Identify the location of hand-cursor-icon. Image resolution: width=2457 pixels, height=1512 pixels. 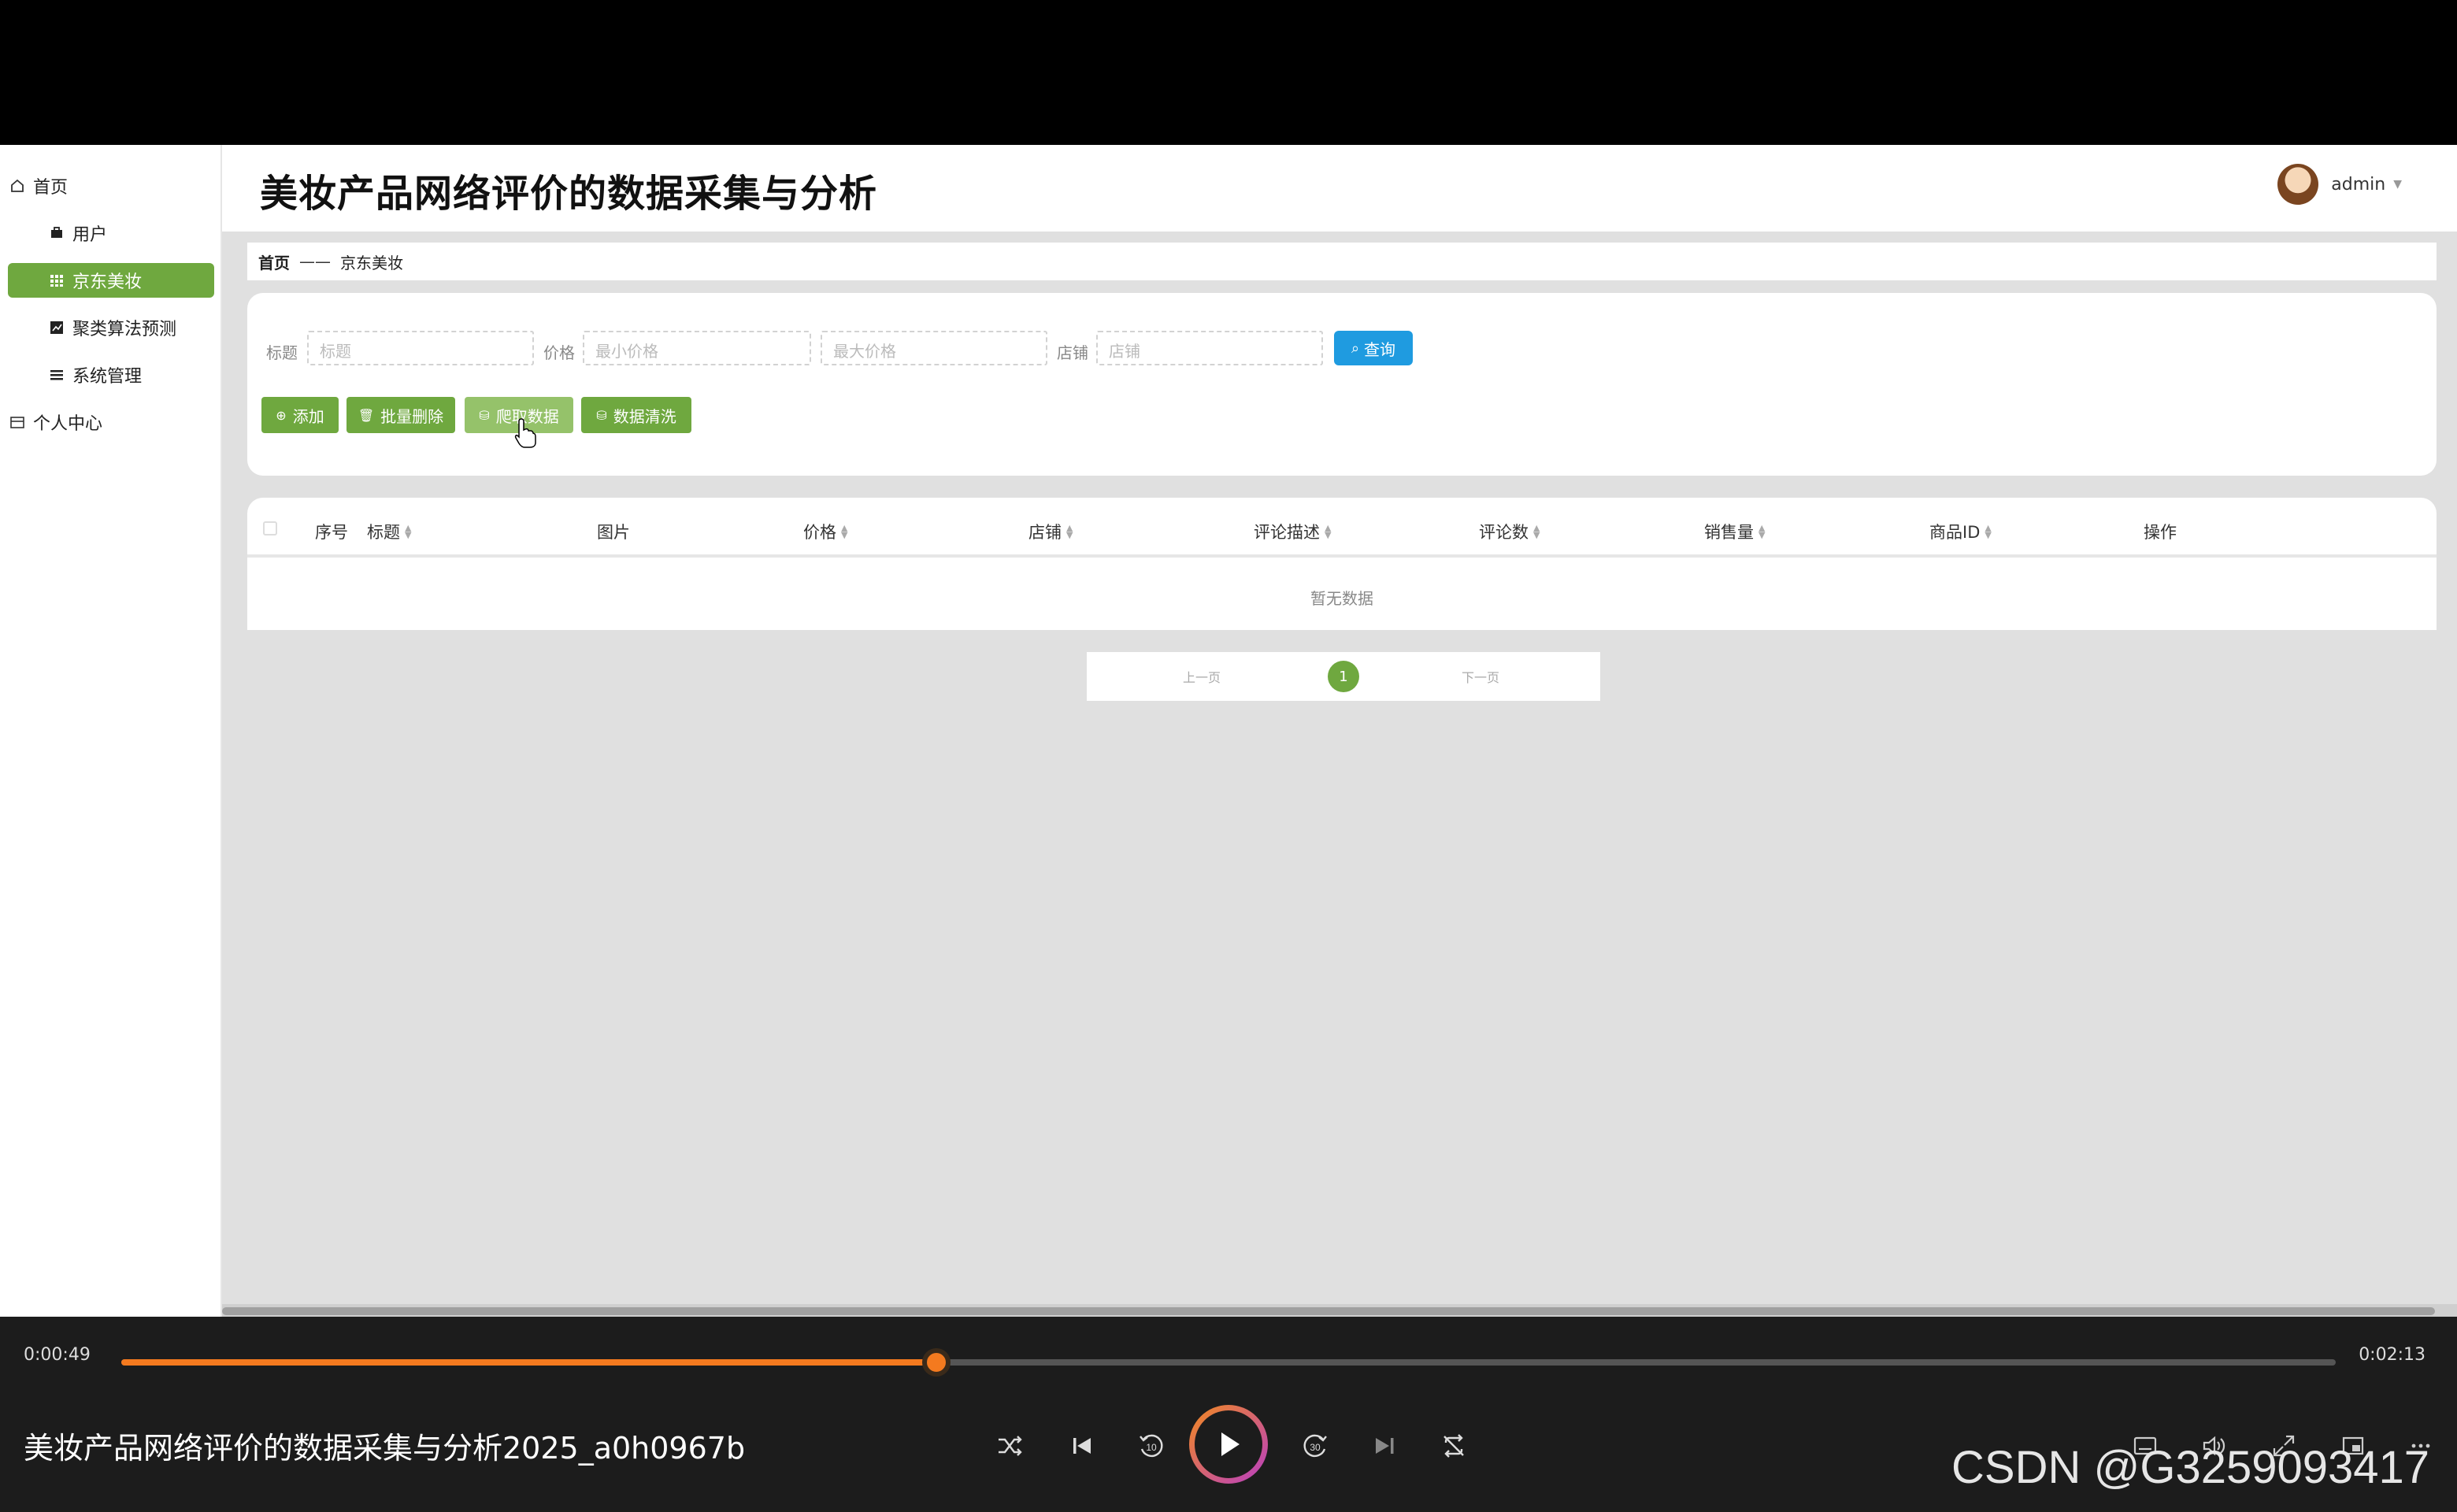
(525, 433).